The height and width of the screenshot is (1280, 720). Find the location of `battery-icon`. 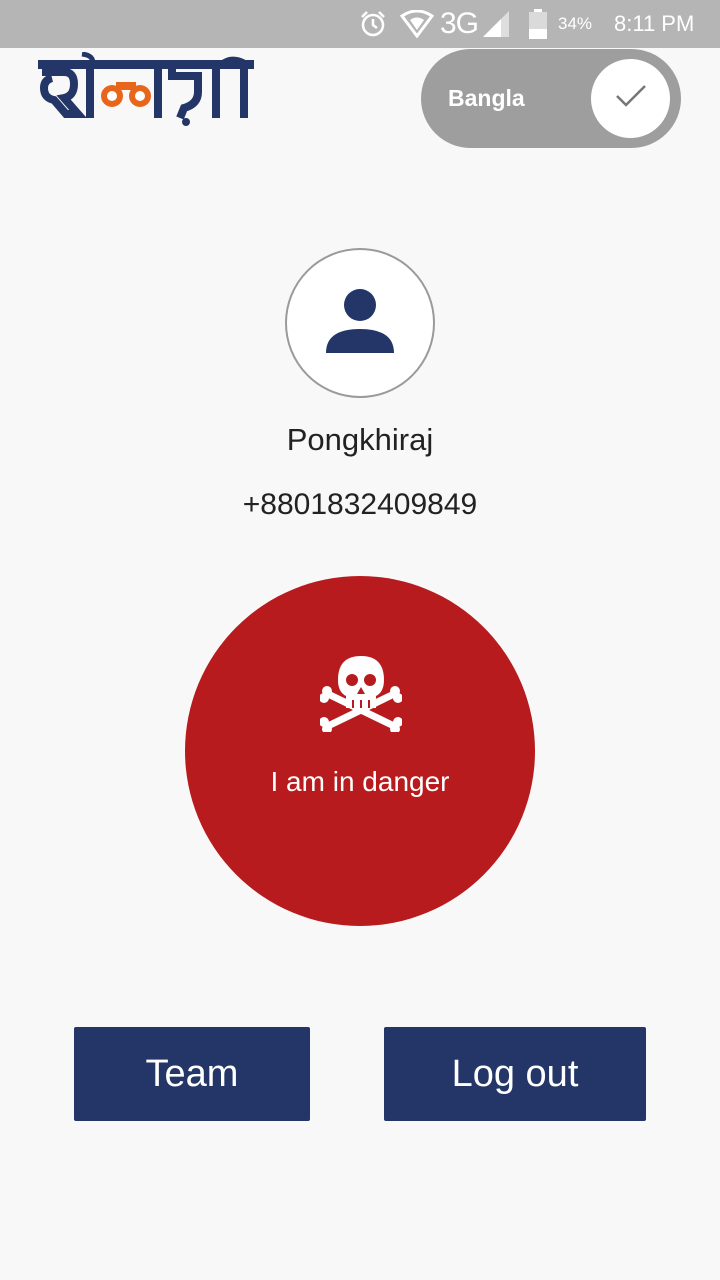

battery-icon is located at coordinates (538, 24).